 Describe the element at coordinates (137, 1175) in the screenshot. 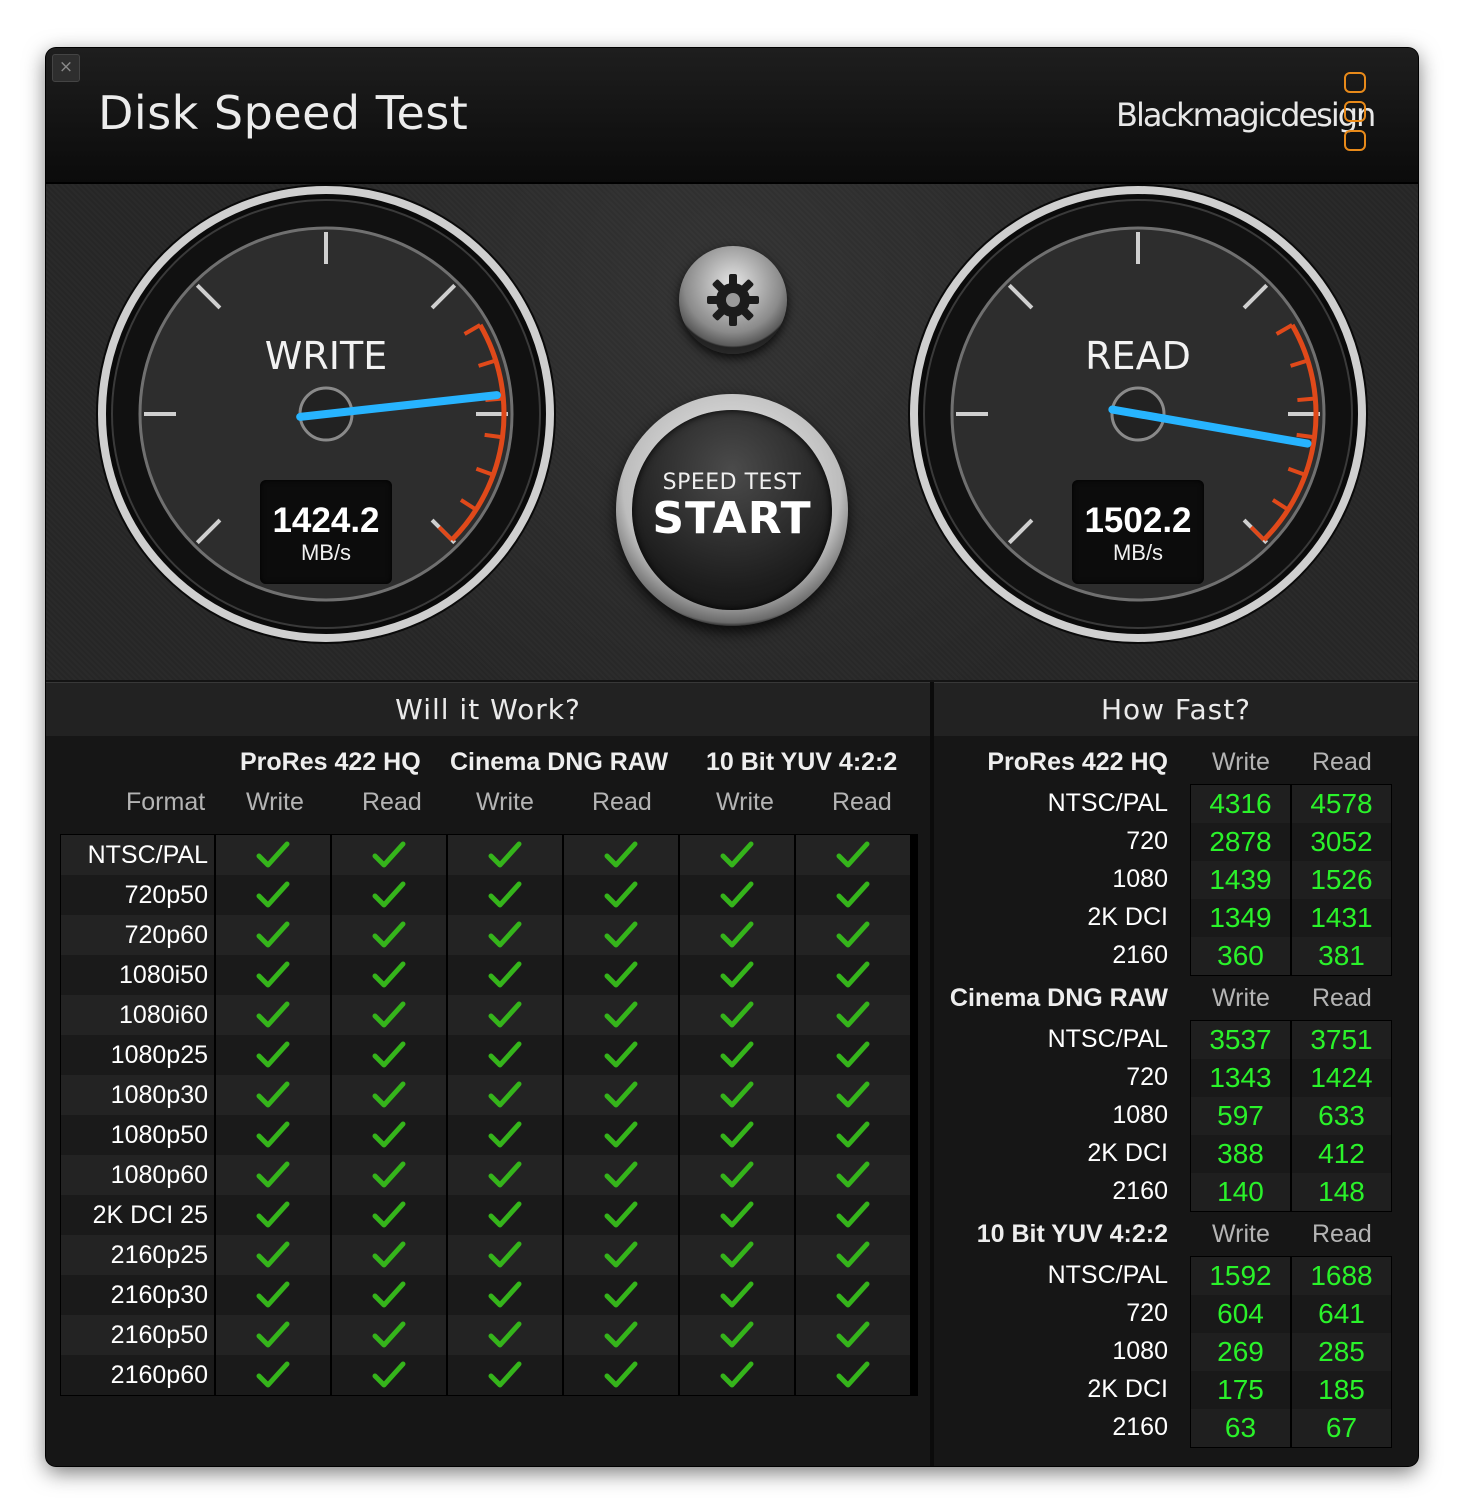

I see `format-name: 1080p60` at that location.